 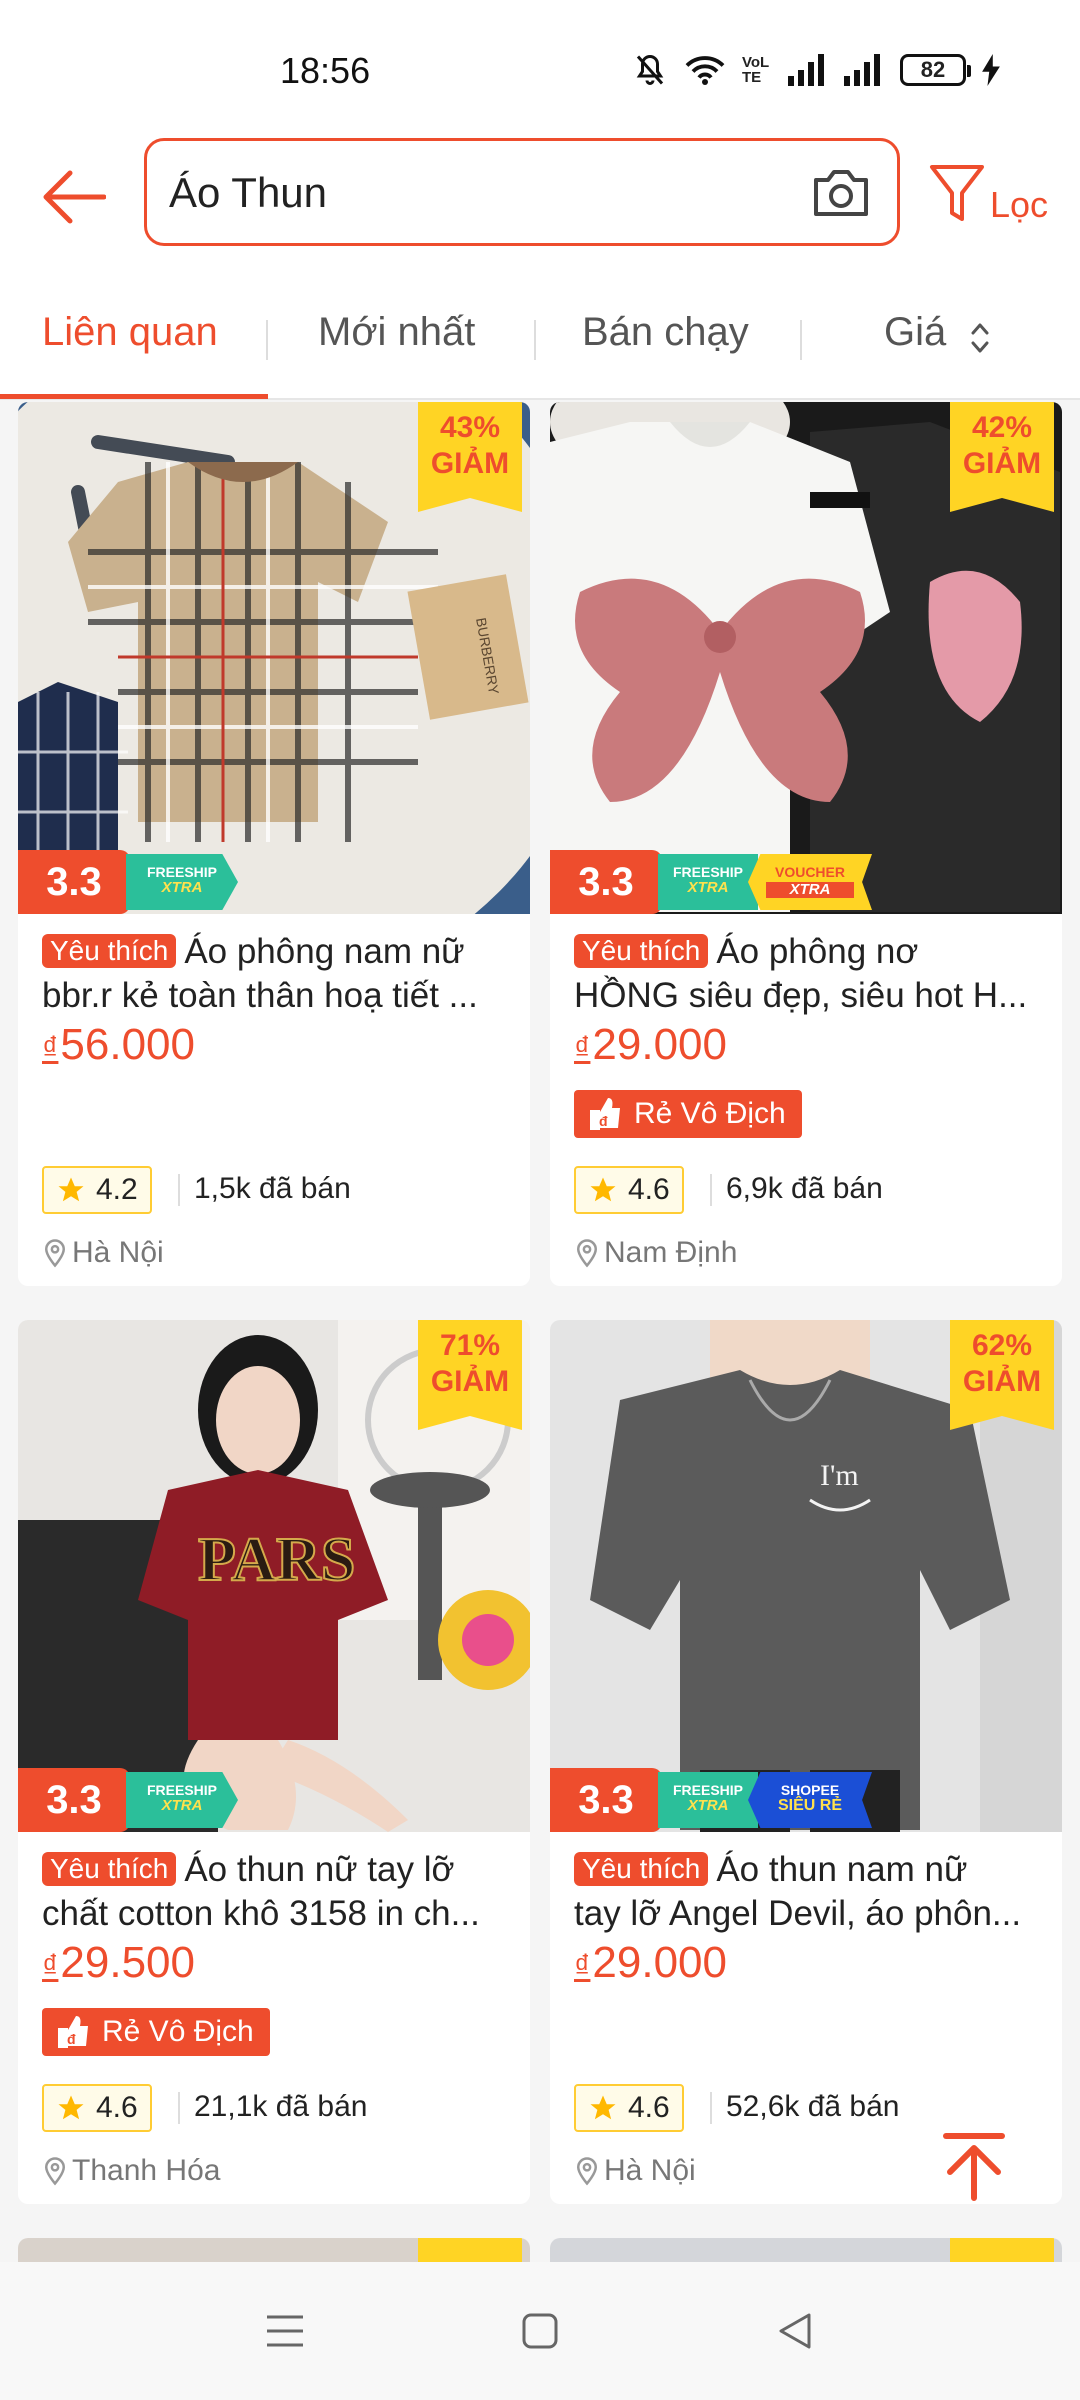 I want to click on title-line: Áo phông nơ, so click(x=817, y=951).